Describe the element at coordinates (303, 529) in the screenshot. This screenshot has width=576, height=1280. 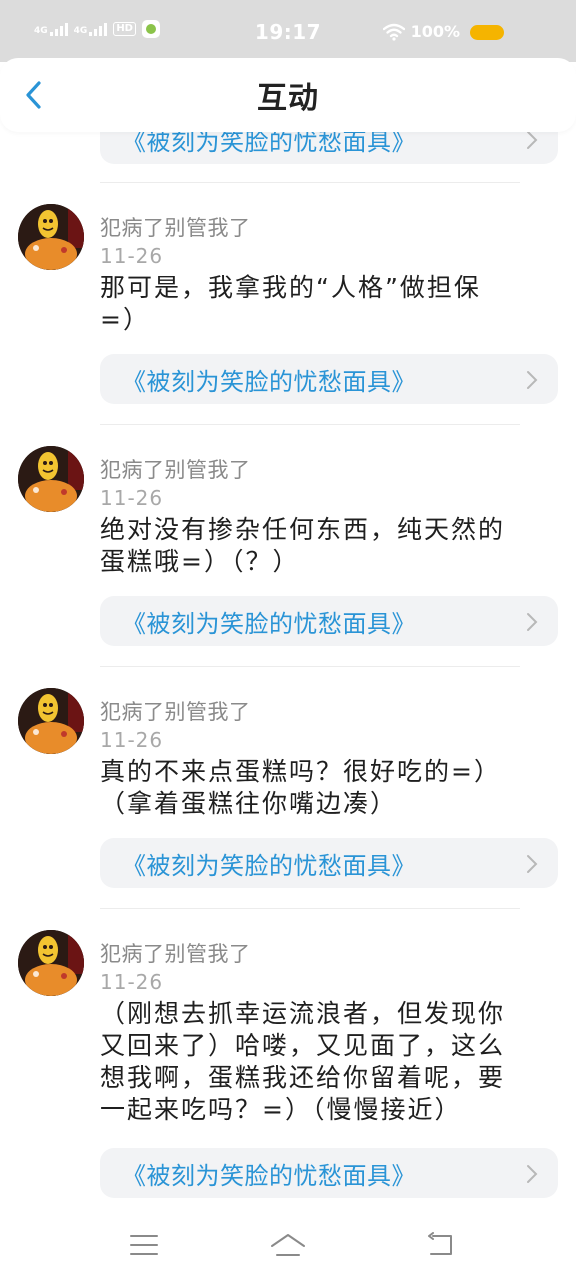
I see `comment-line: 绝对没有掺杂任何东西，纯天然的` at that location.